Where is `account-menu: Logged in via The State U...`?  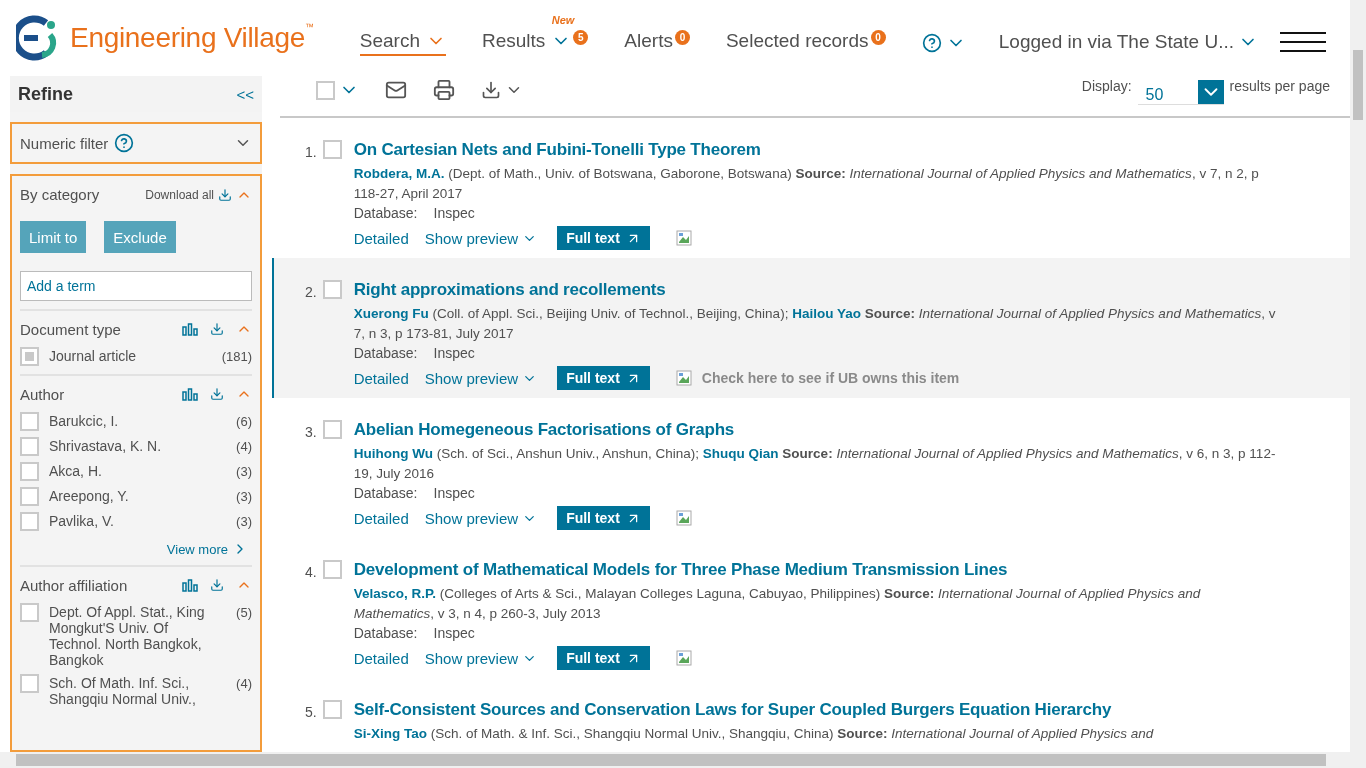
account-menu: Logged in via The State U... is located at coordinates (1128, 38).